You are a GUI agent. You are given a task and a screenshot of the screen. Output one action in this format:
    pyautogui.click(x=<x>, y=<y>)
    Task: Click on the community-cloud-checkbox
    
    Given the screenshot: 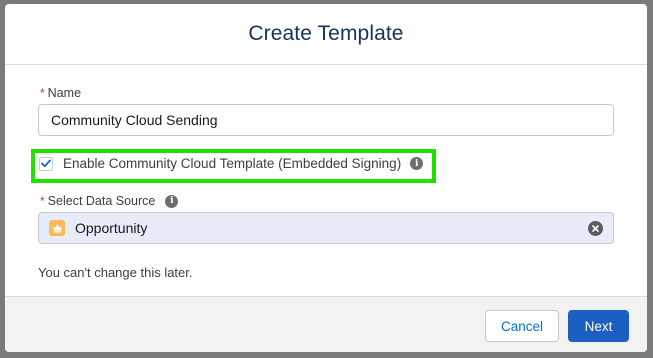 What is the action you would take?
    pyautogui.click(x=46, y=163)
    